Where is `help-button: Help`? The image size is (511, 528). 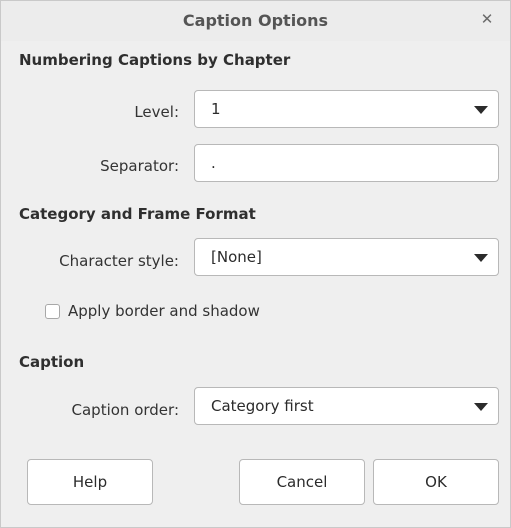 help-button: Help is located at coordinates (90, 482).